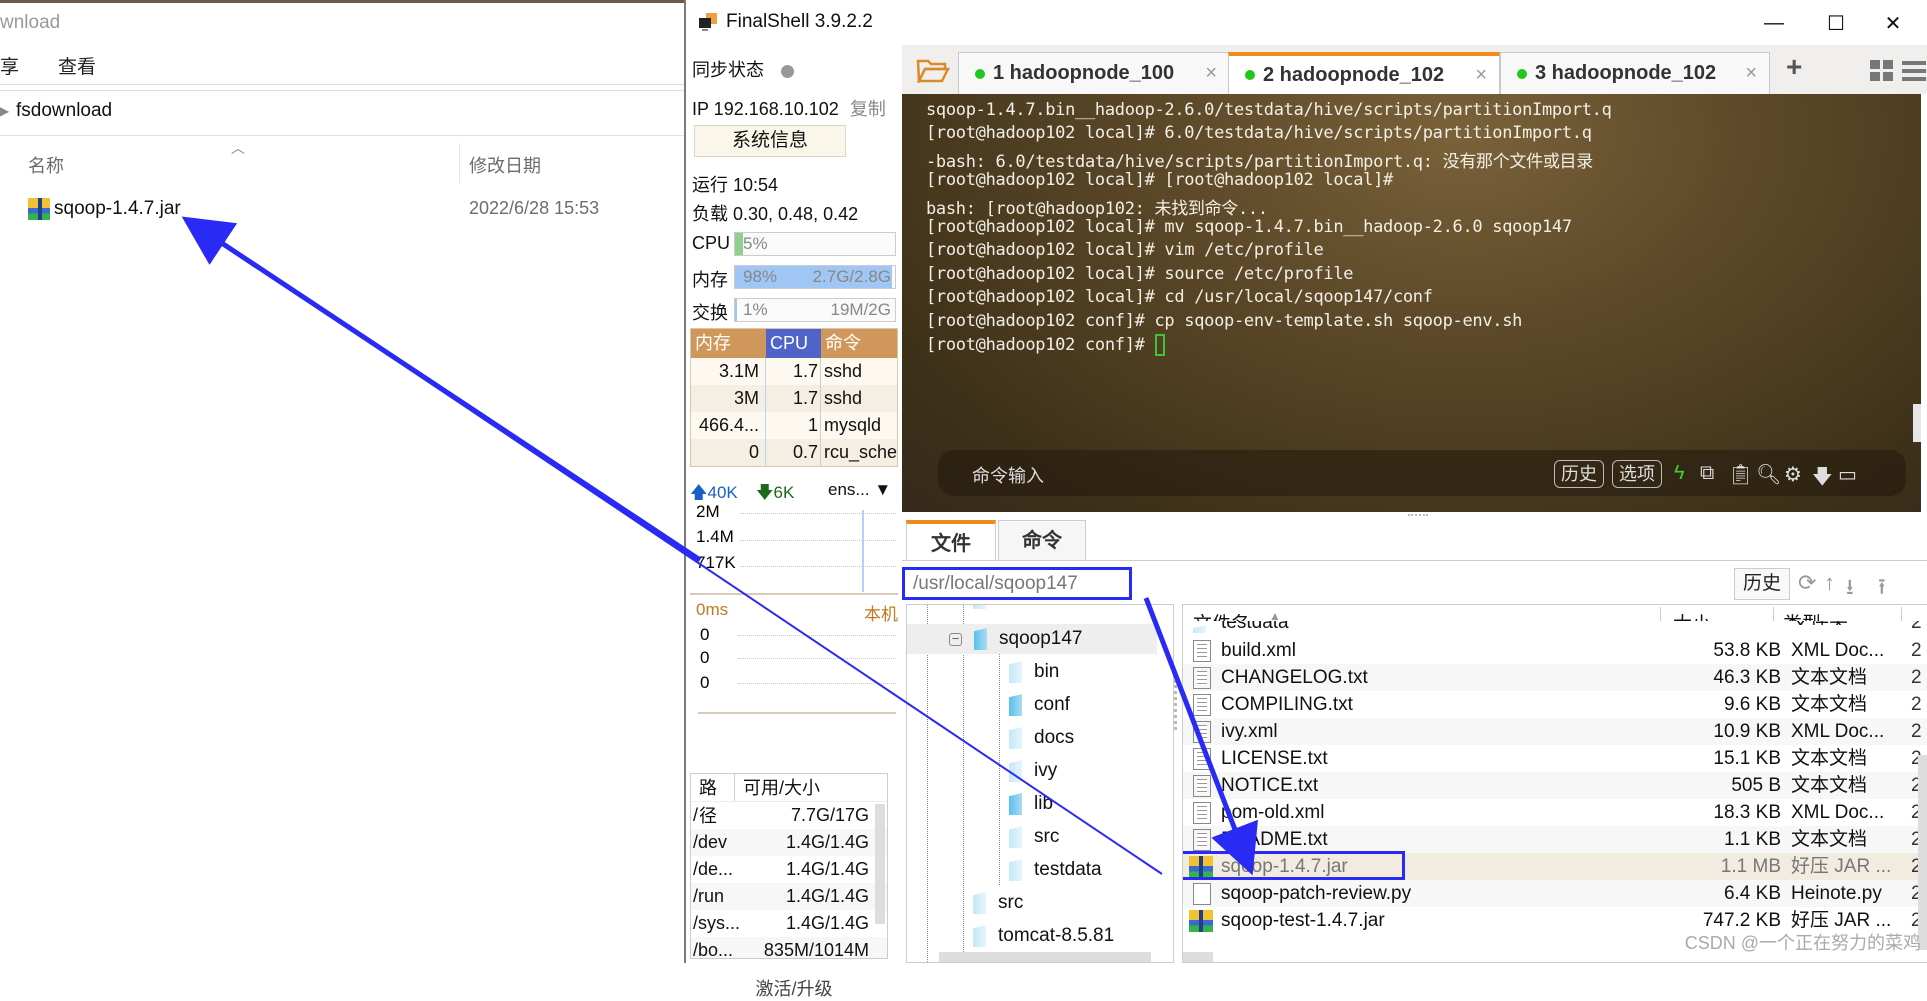 Image resolution: width=1927 pixels, height=1001 pixels. I want to click on window-icon: ▭, so click(1847, 474).